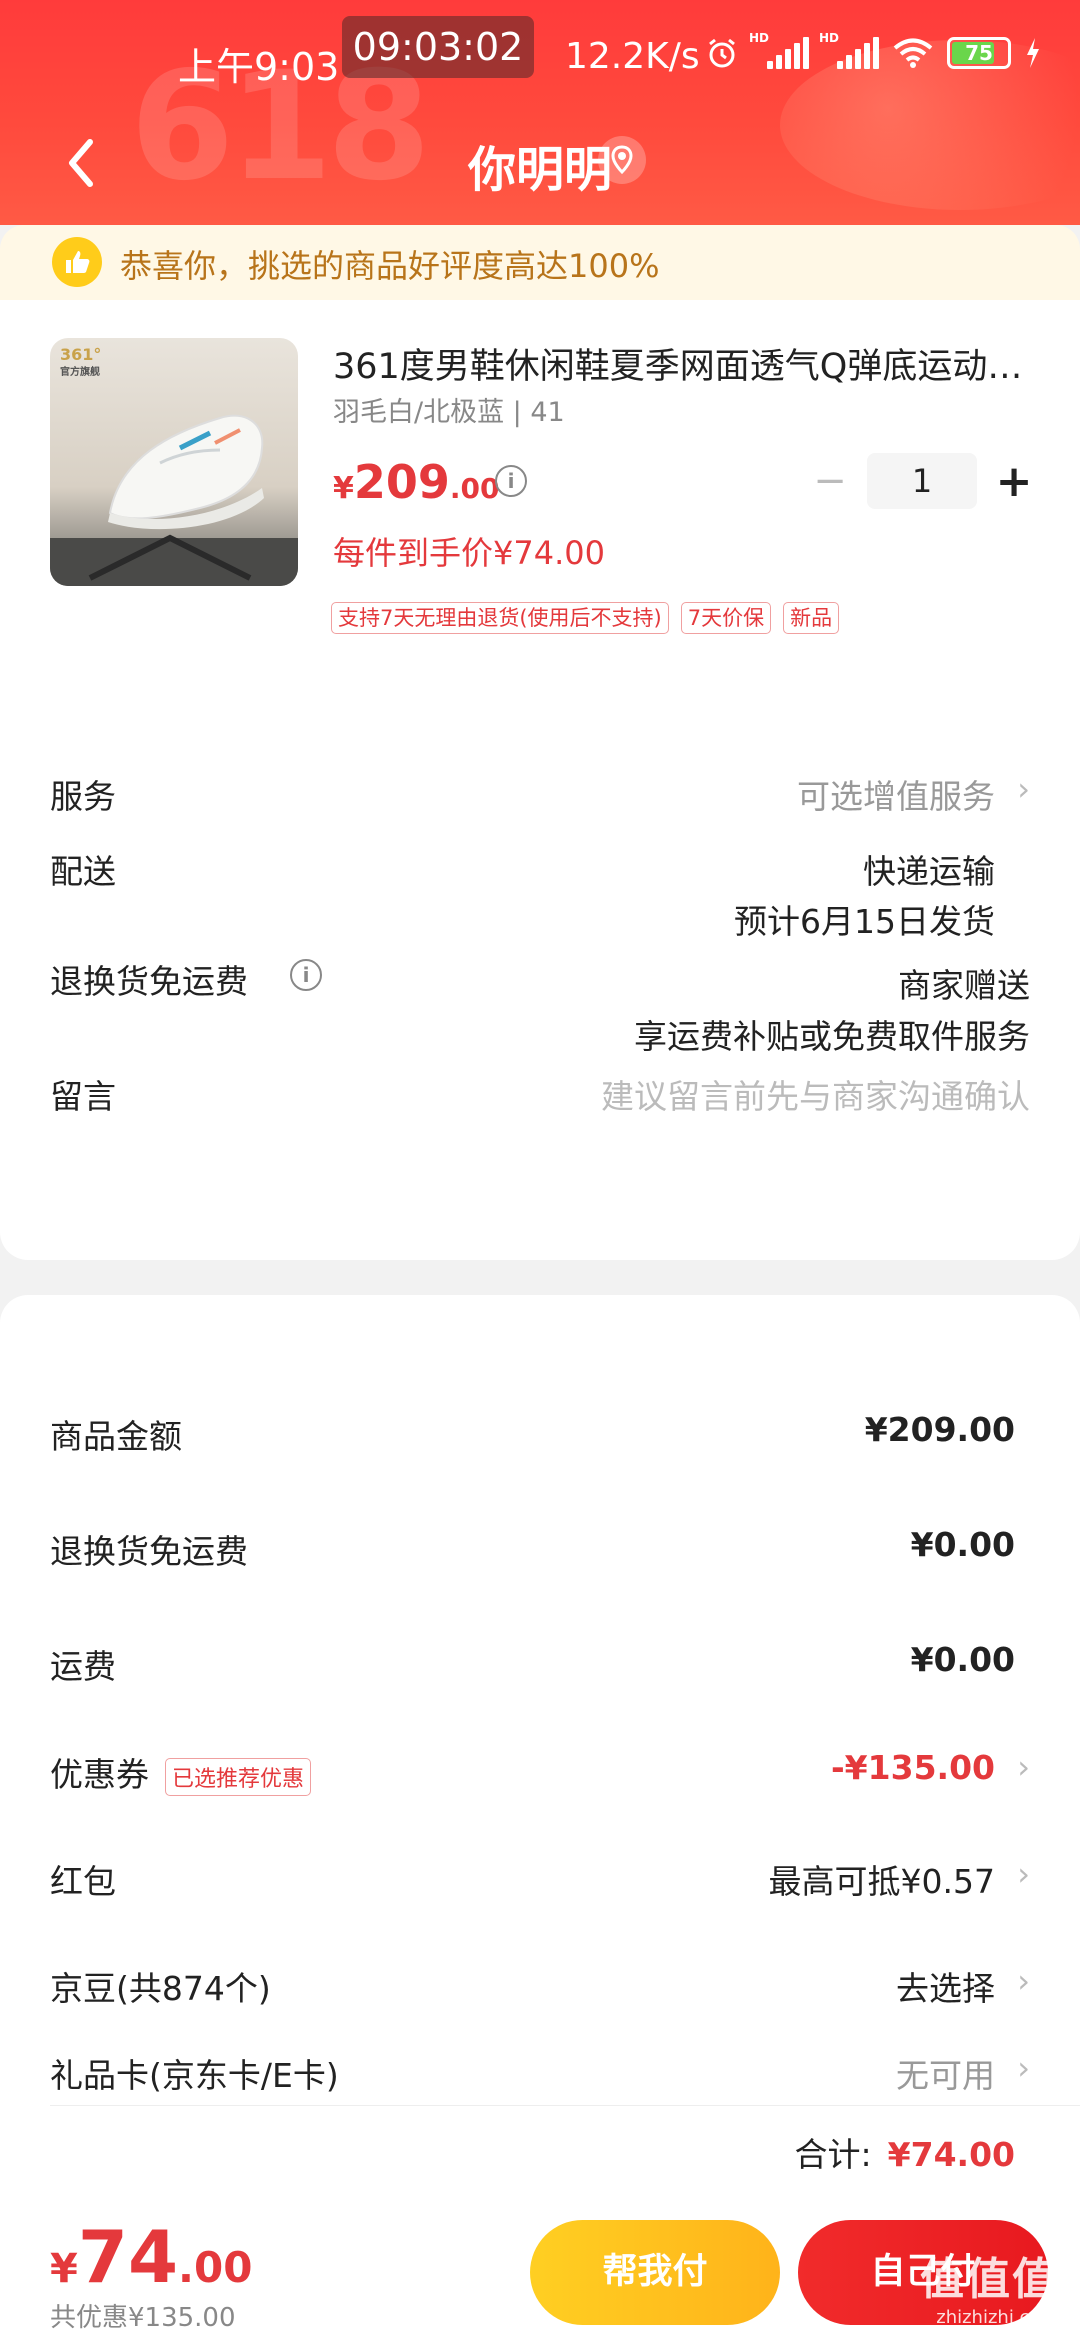  Describe the element at coordinates (565, 2105) in the screenshot. I see `divider` at that location.